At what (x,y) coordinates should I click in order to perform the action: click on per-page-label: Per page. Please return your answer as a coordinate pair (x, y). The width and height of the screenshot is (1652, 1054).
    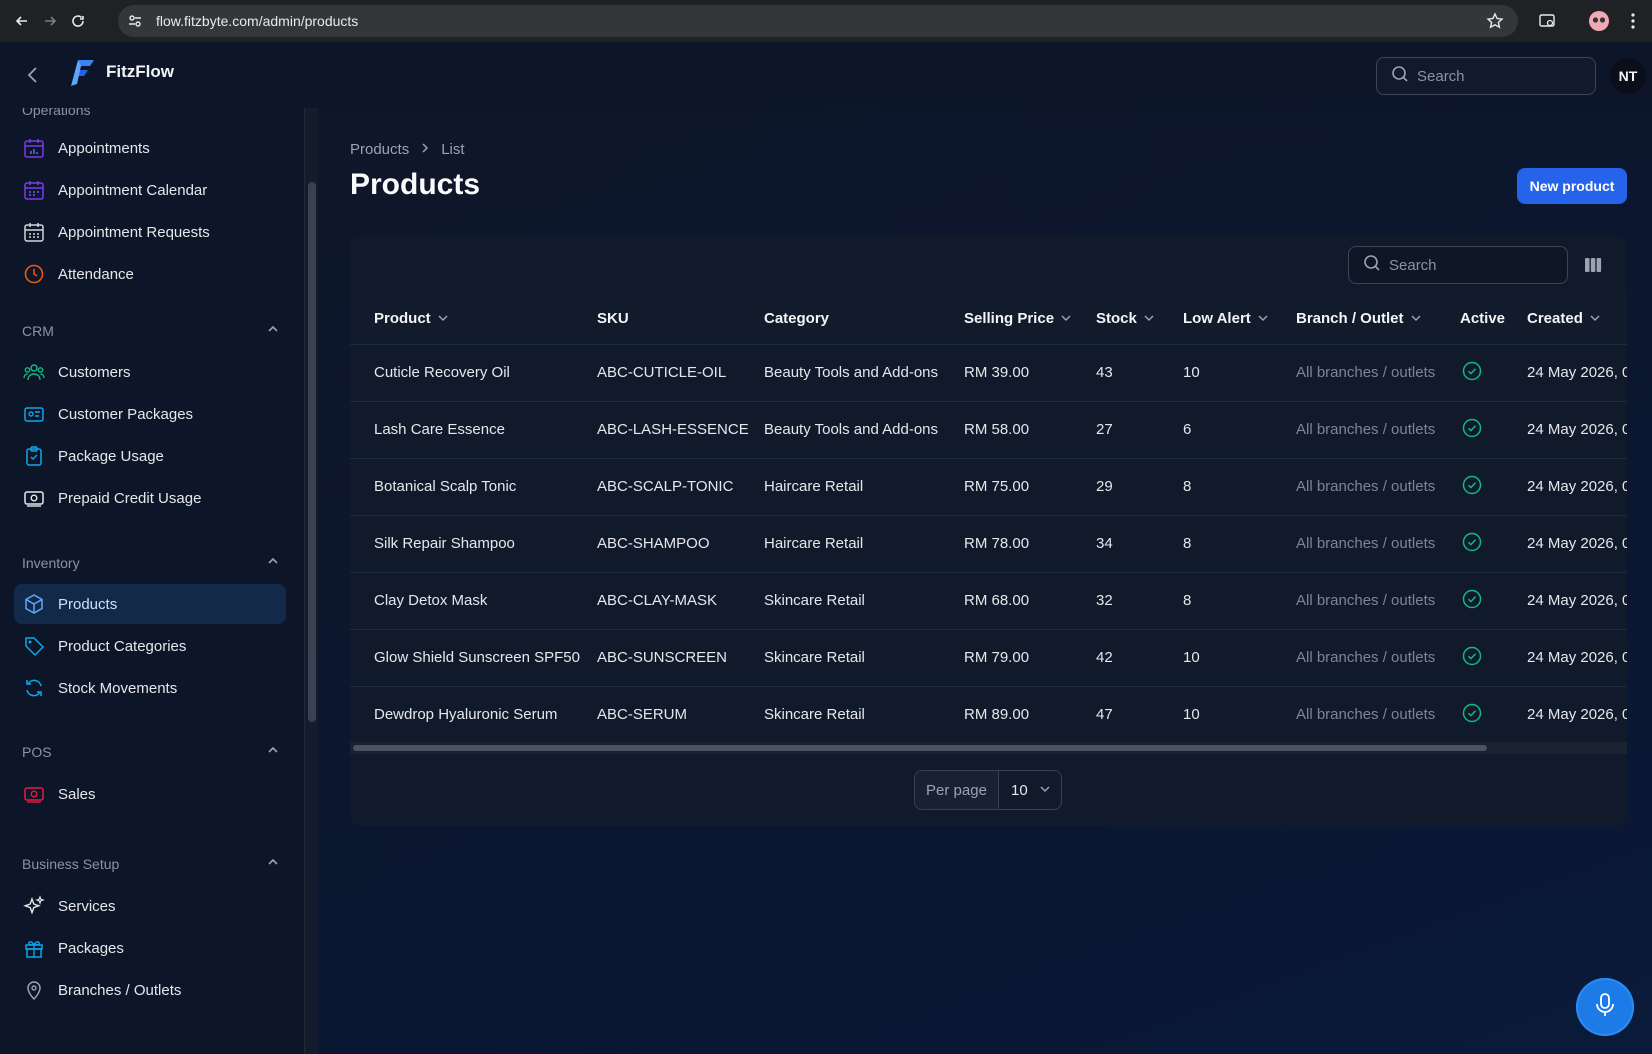
    Looking at the image, I should click on (957, 790).